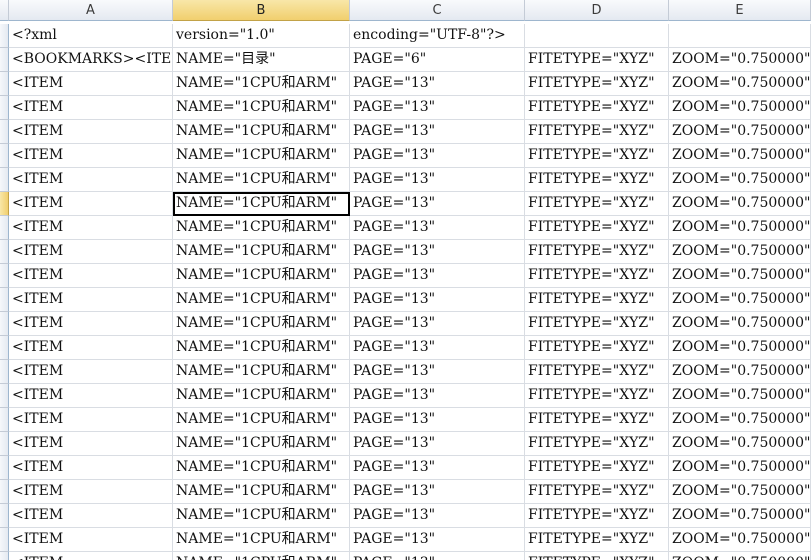 The height and width of the screenshot is (560, 811). I want to click on cell-a: <BOOKMARKS><ITEM, so click(91, 60).